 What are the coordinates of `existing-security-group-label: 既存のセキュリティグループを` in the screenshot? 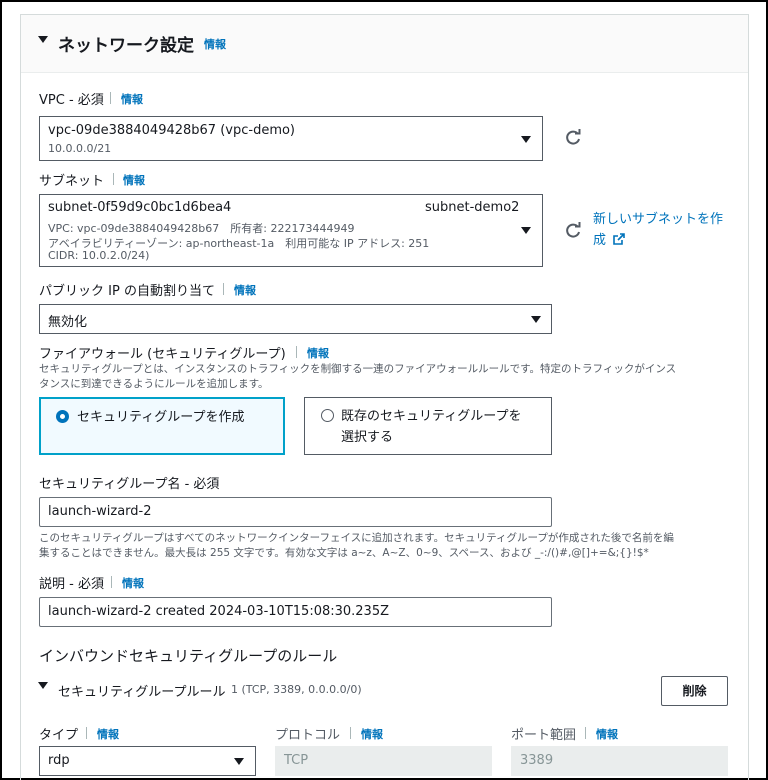 It's located at (431, 416).